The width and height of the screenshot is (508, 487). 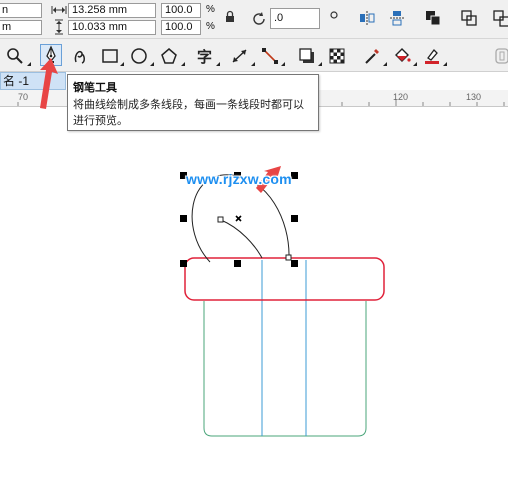 What do you see at coordinates (49, 83) in the screenshot?
I see `red-pointer-arrow-icon` at bounding box center [49, 83].